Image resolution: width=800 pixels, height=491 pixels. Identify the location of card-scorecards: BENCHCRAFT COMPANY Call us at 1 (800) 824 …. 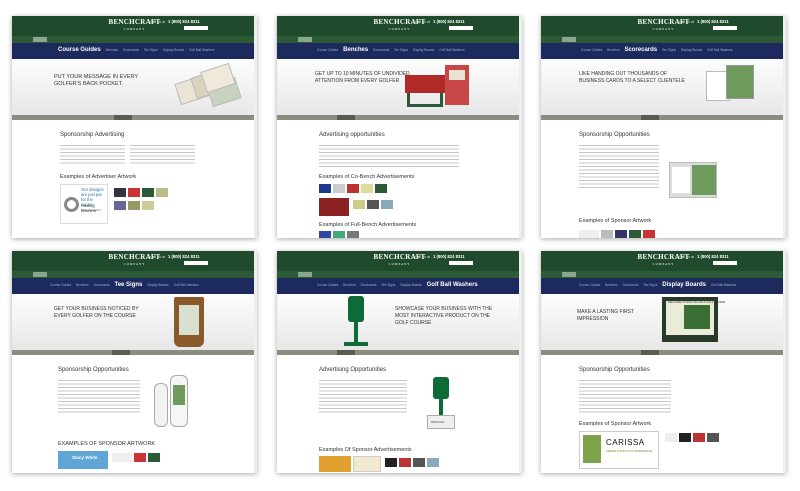
(663, 127).